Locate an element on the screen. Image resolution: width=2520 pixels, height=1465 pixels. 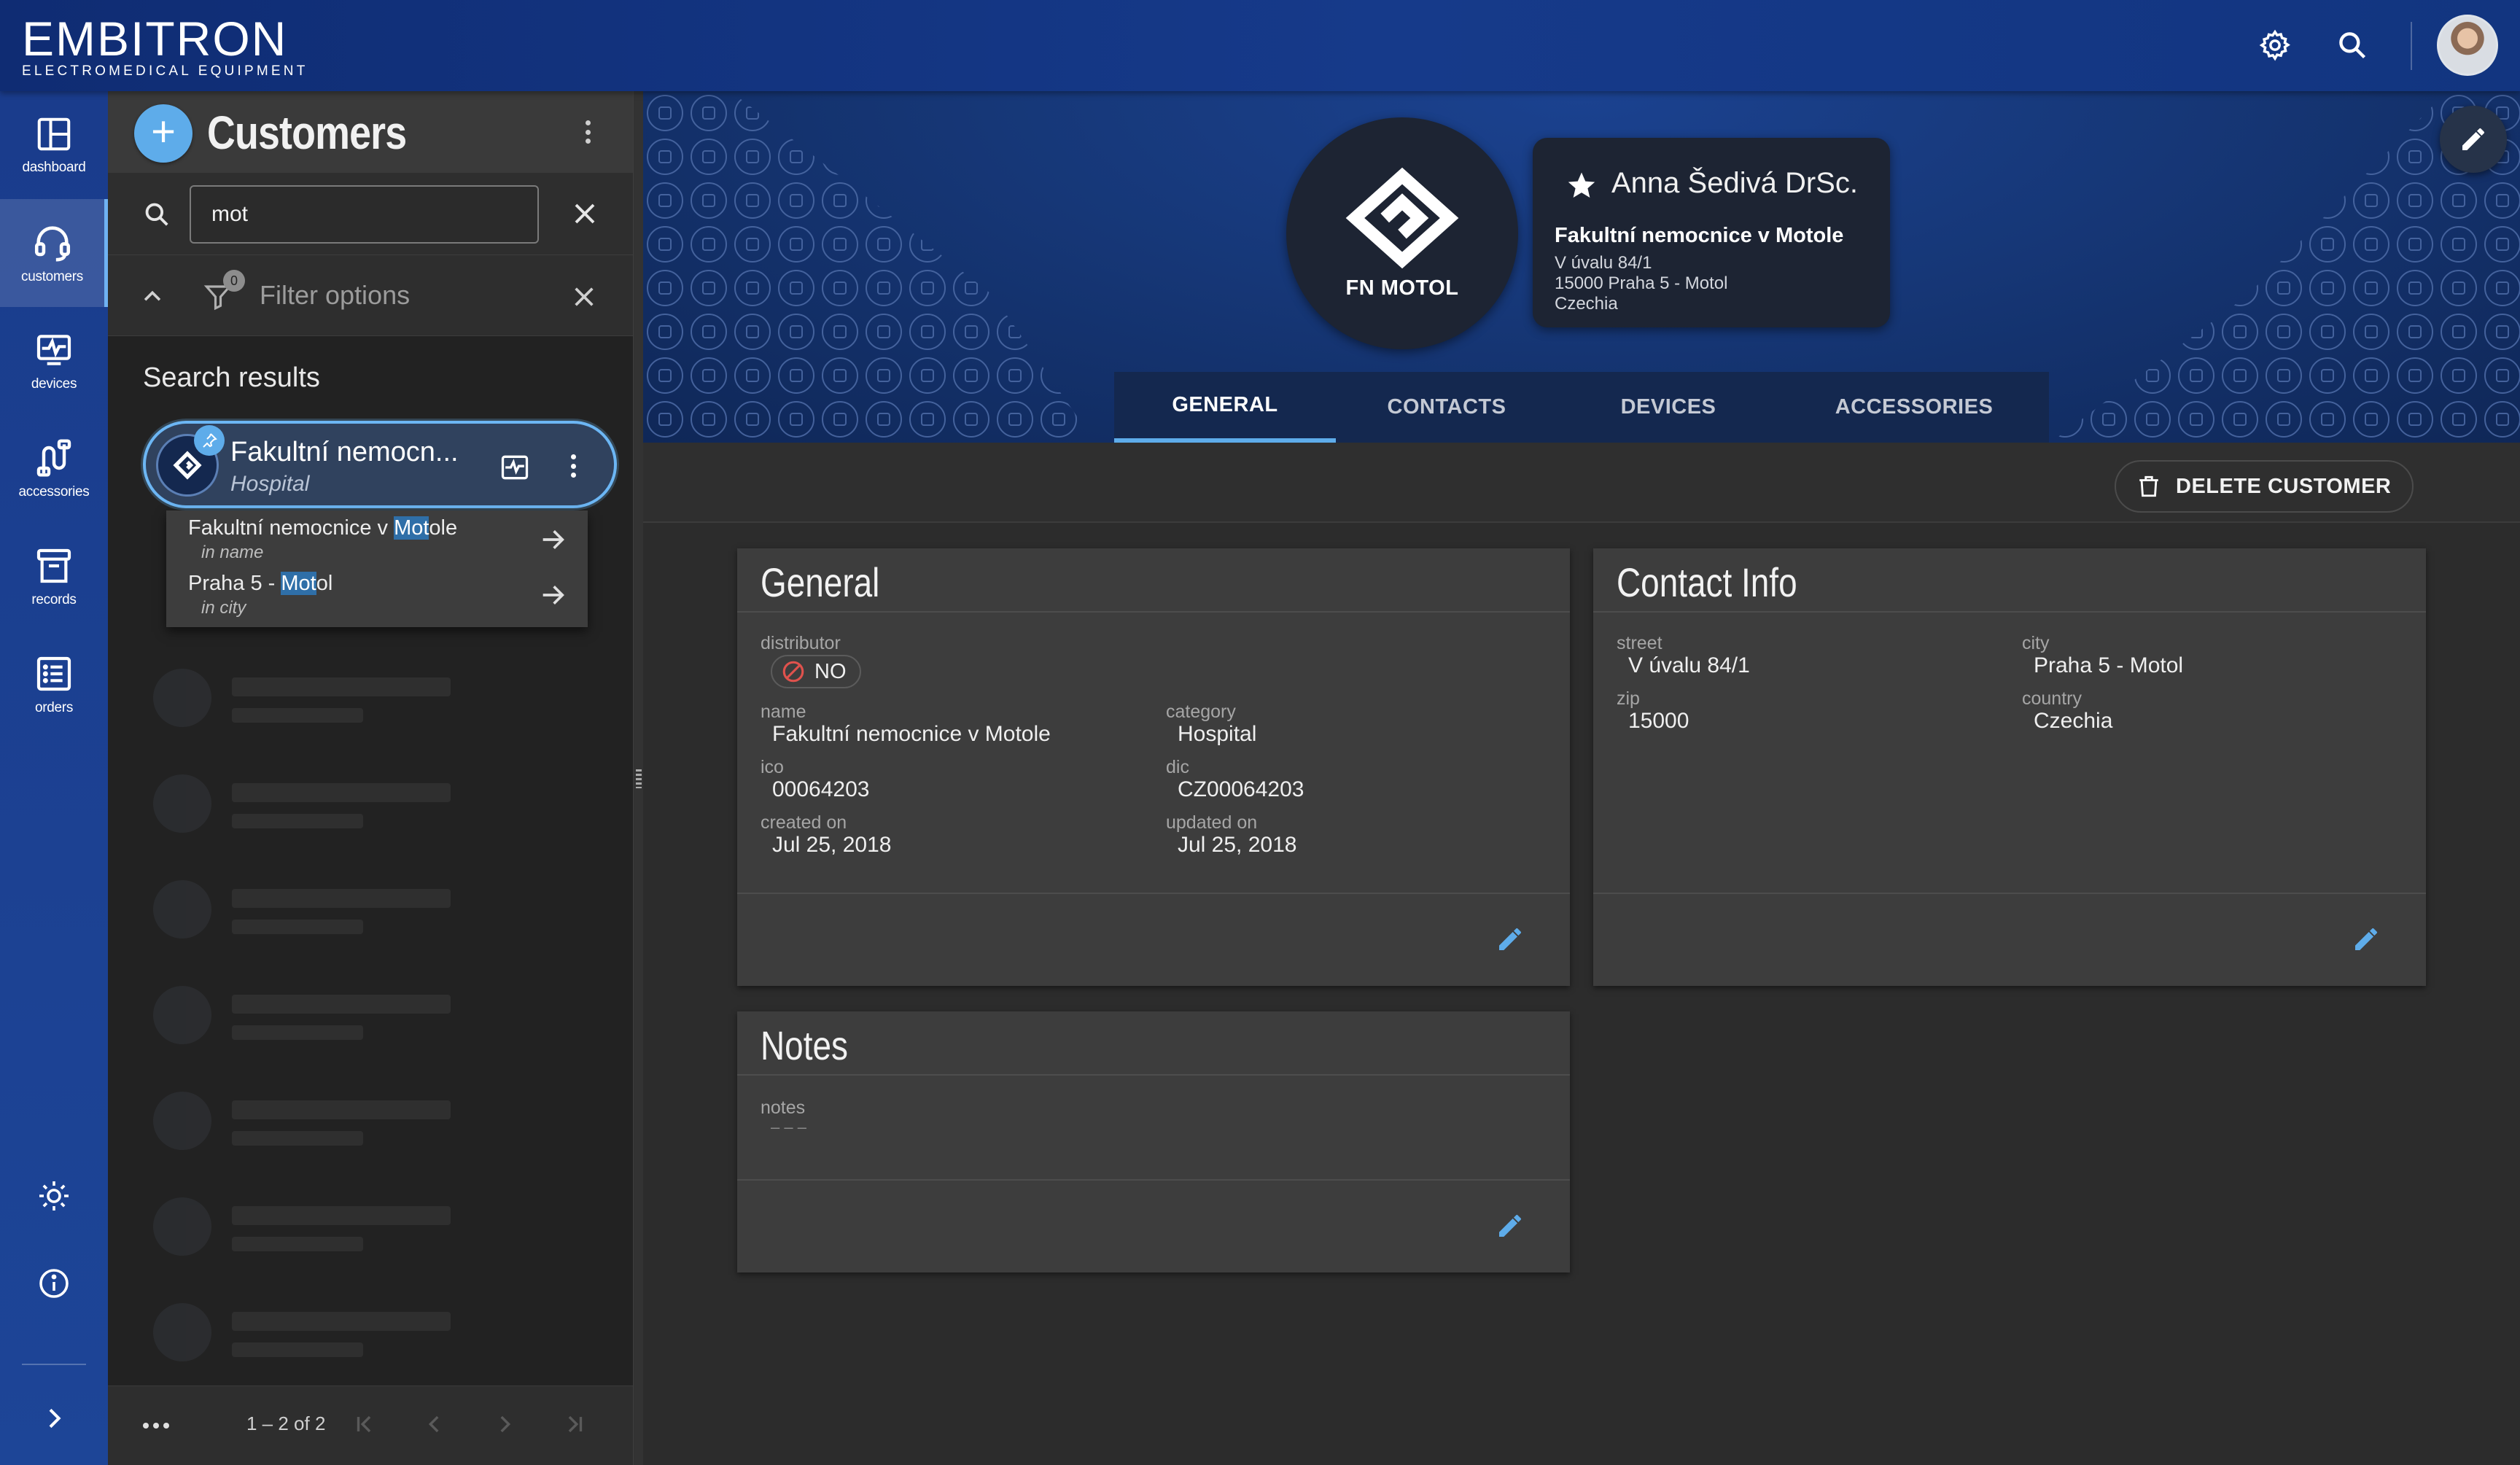
rail-item-devices: devices is located at coordinates (54, 361).